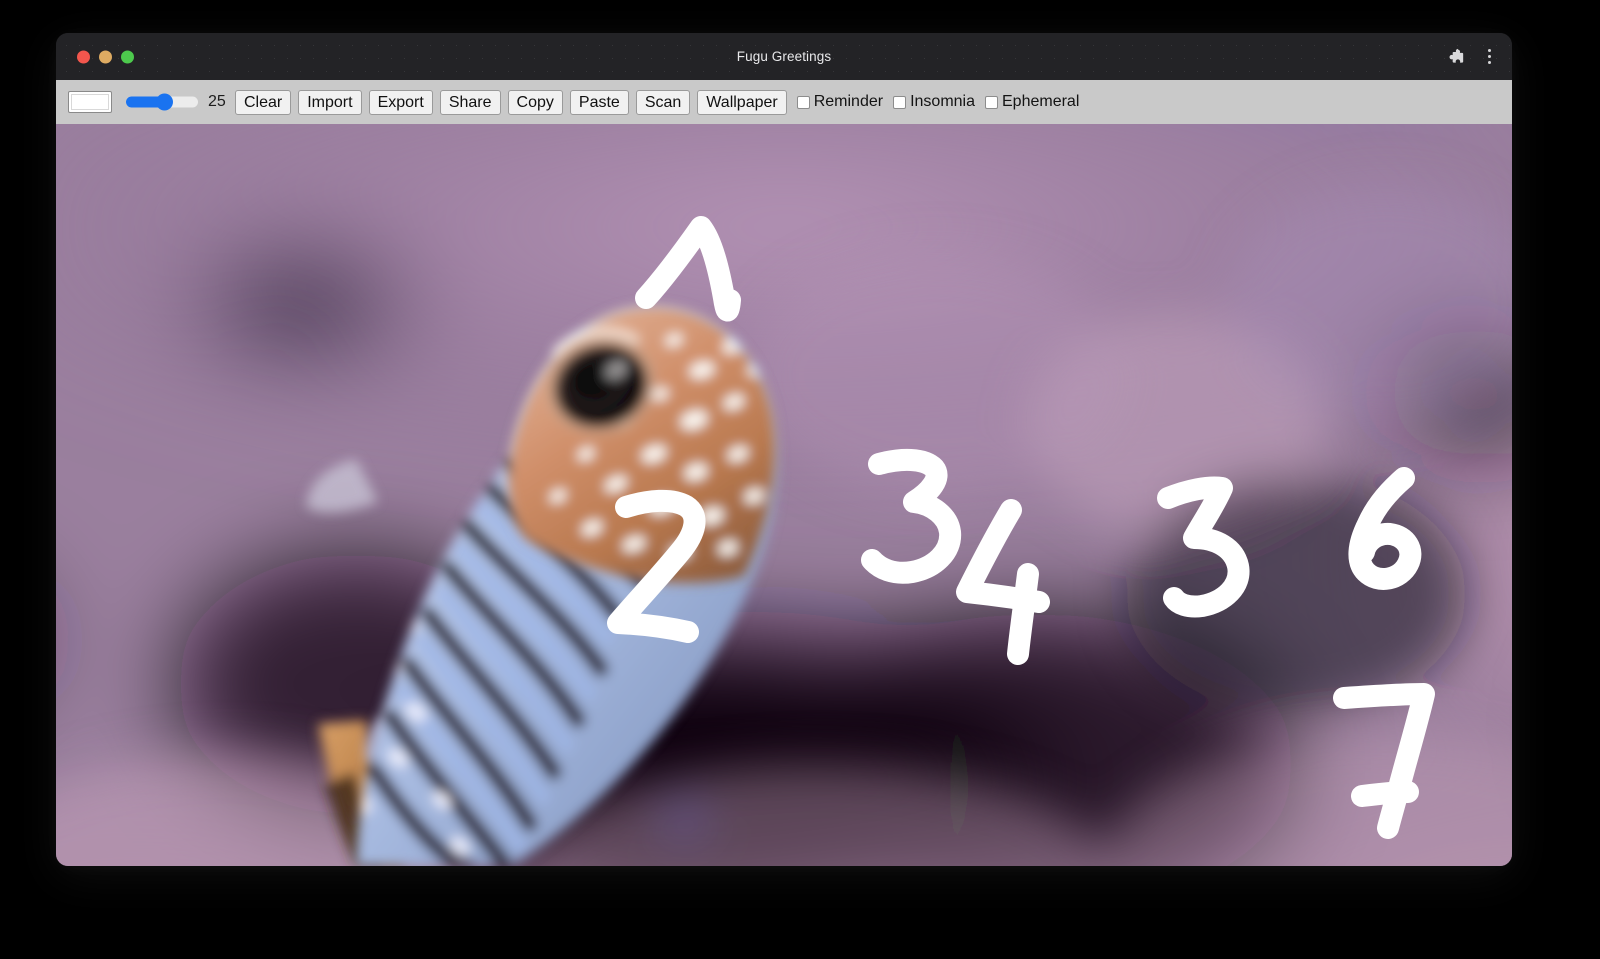 This screenshot has width=1600, height=959. What do you see at coordinates (470, 102) in the screenshot?
I see `share-button: Share` at bounding box center [470, 102].